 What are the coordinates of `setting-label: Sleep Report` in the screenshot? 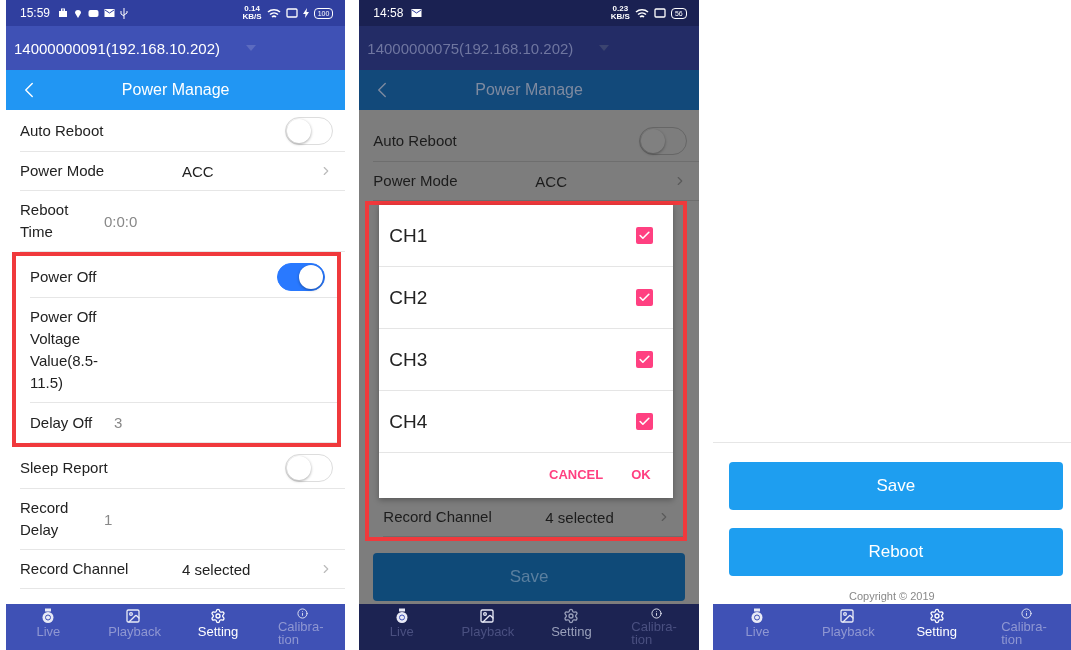 It's located at (64, 467).